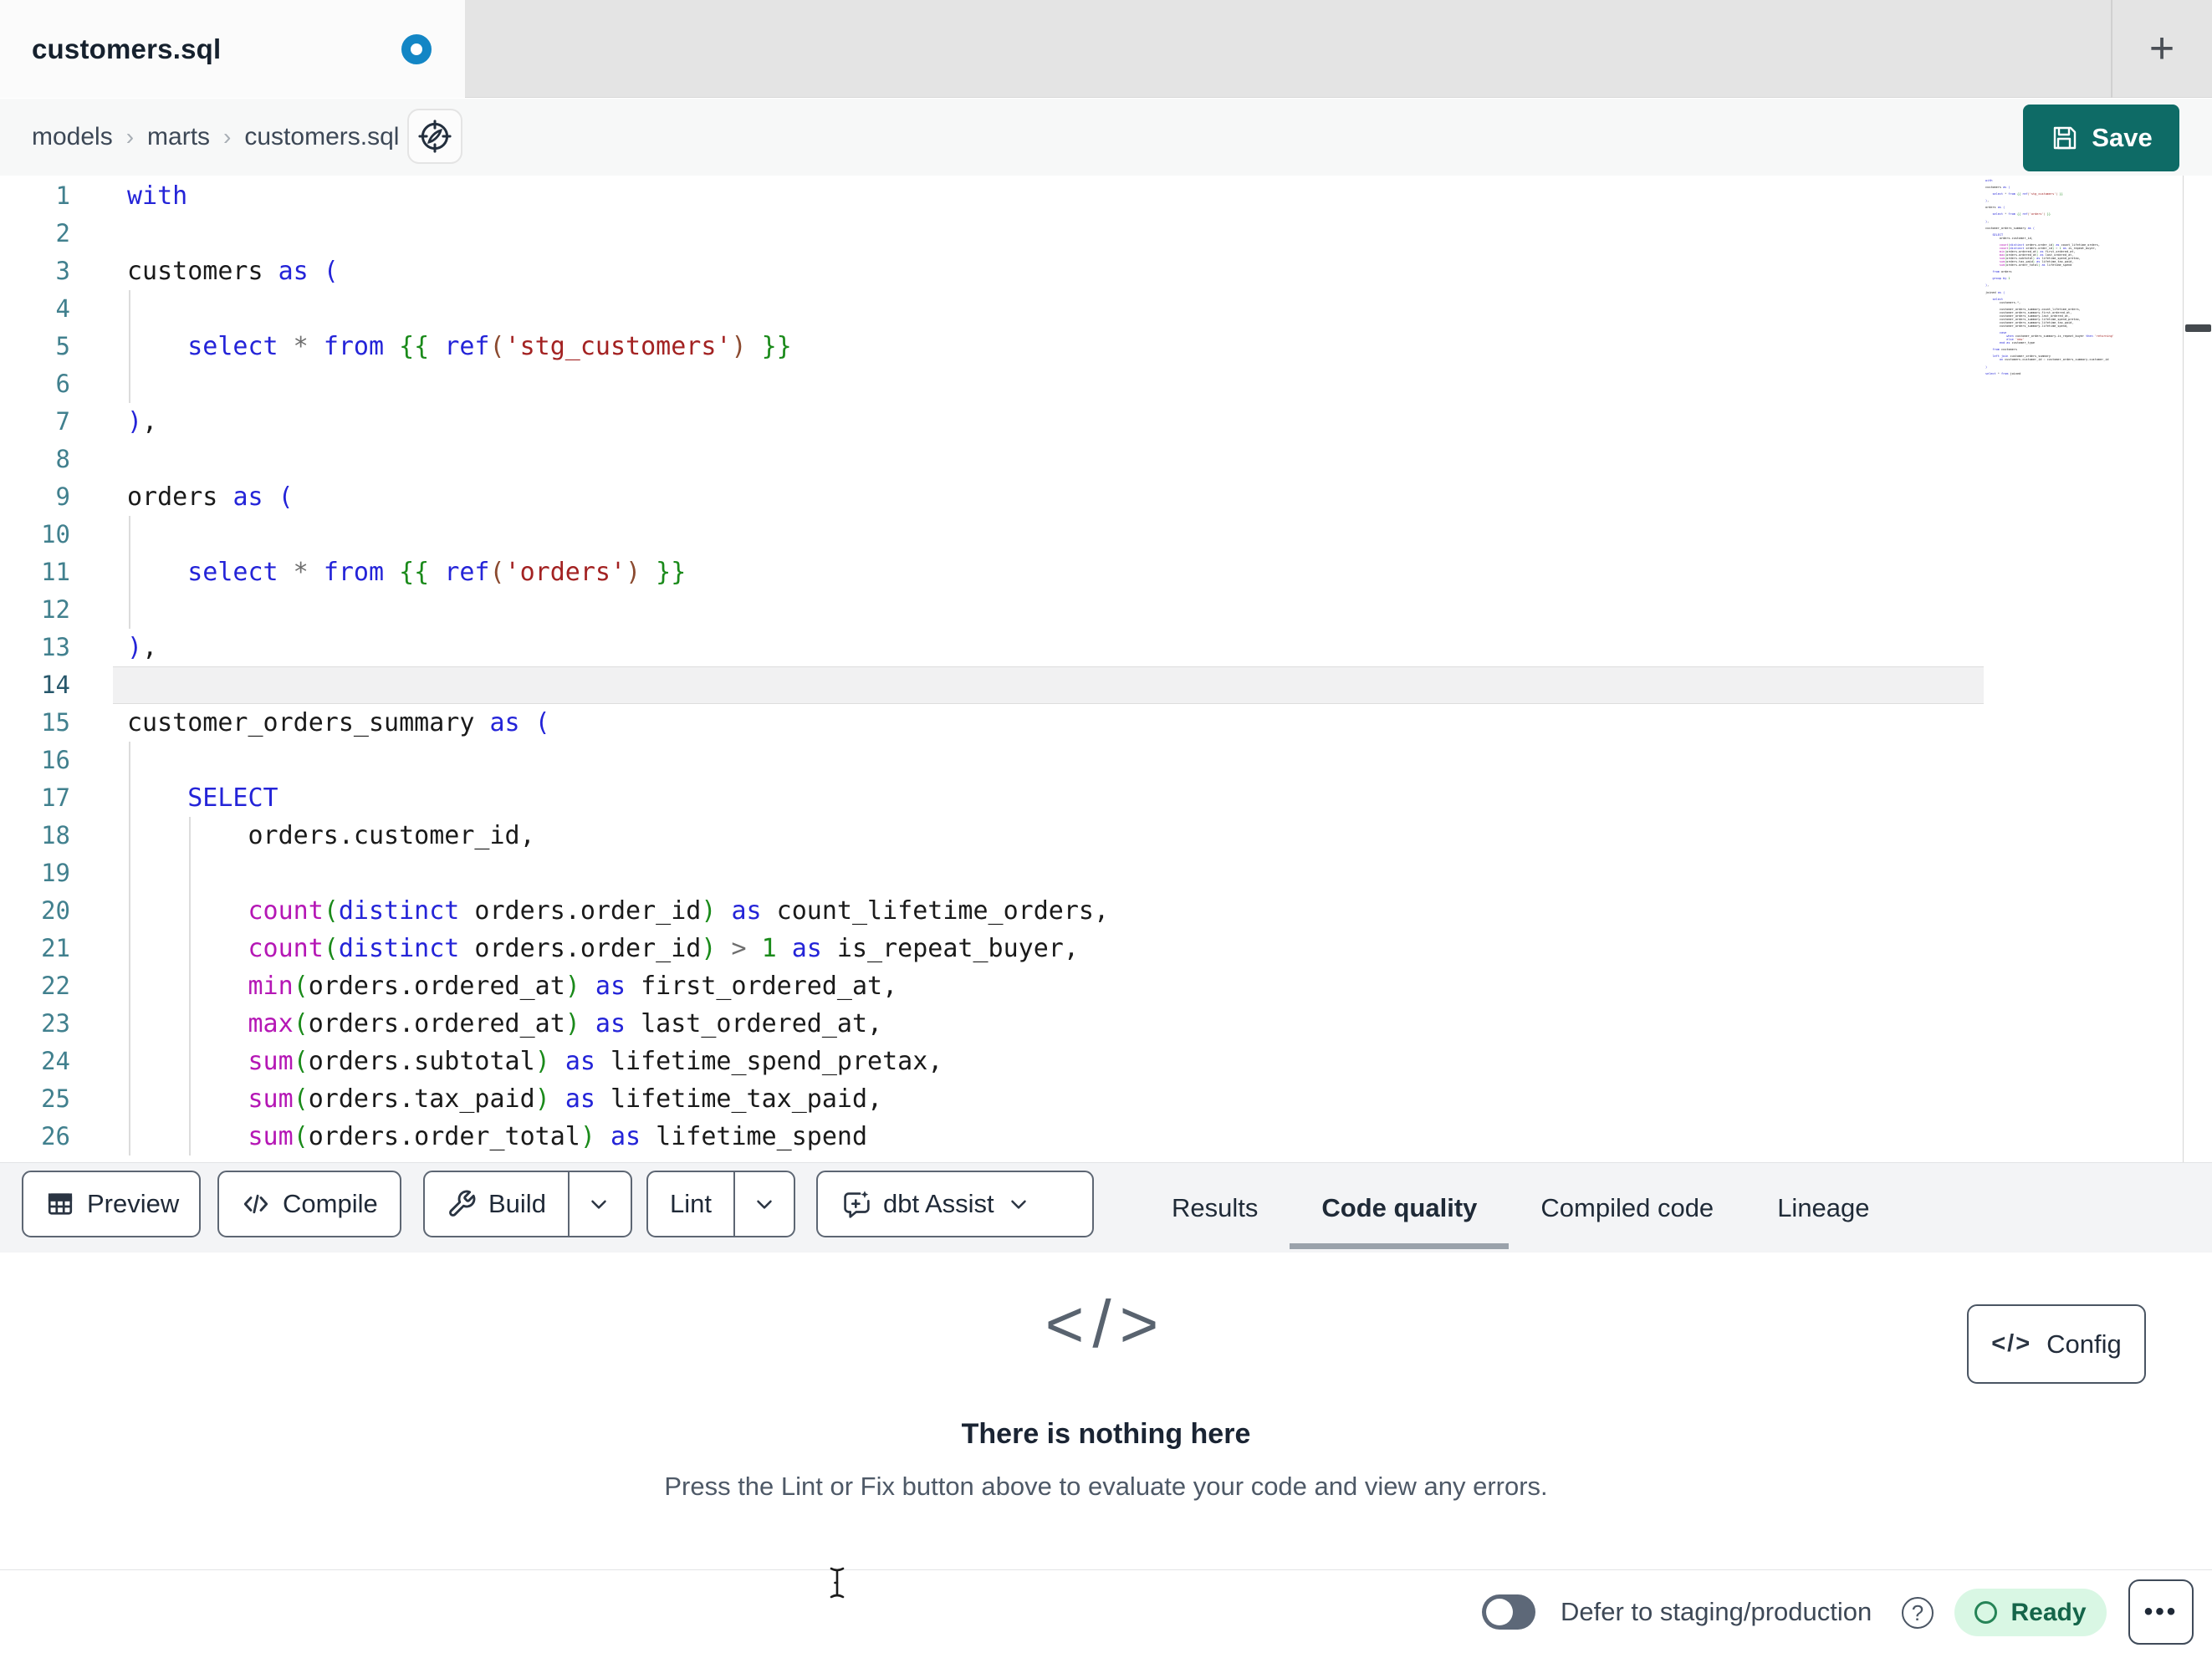 The height and width of the screenshot is (1653, 2212). I want to click on line-number: 15, so click(56, 722).